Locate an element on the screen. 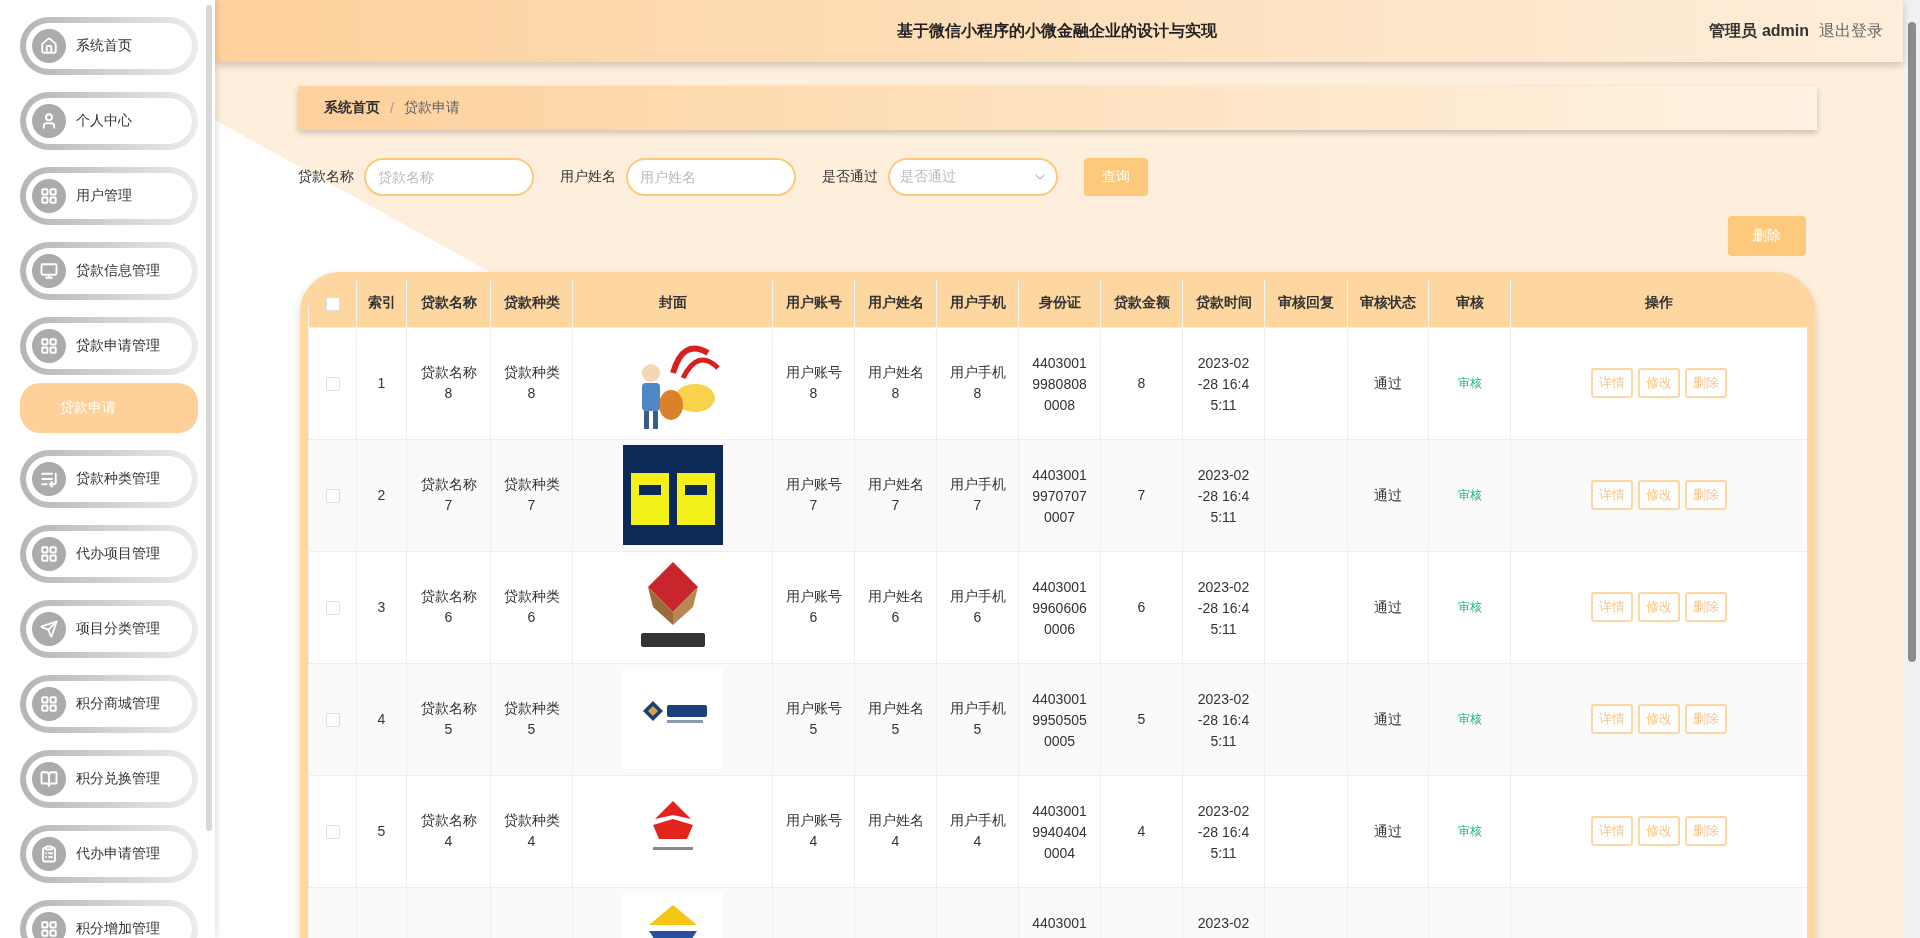  column-header: 贷款名称 is located at coordinates (448, 303).